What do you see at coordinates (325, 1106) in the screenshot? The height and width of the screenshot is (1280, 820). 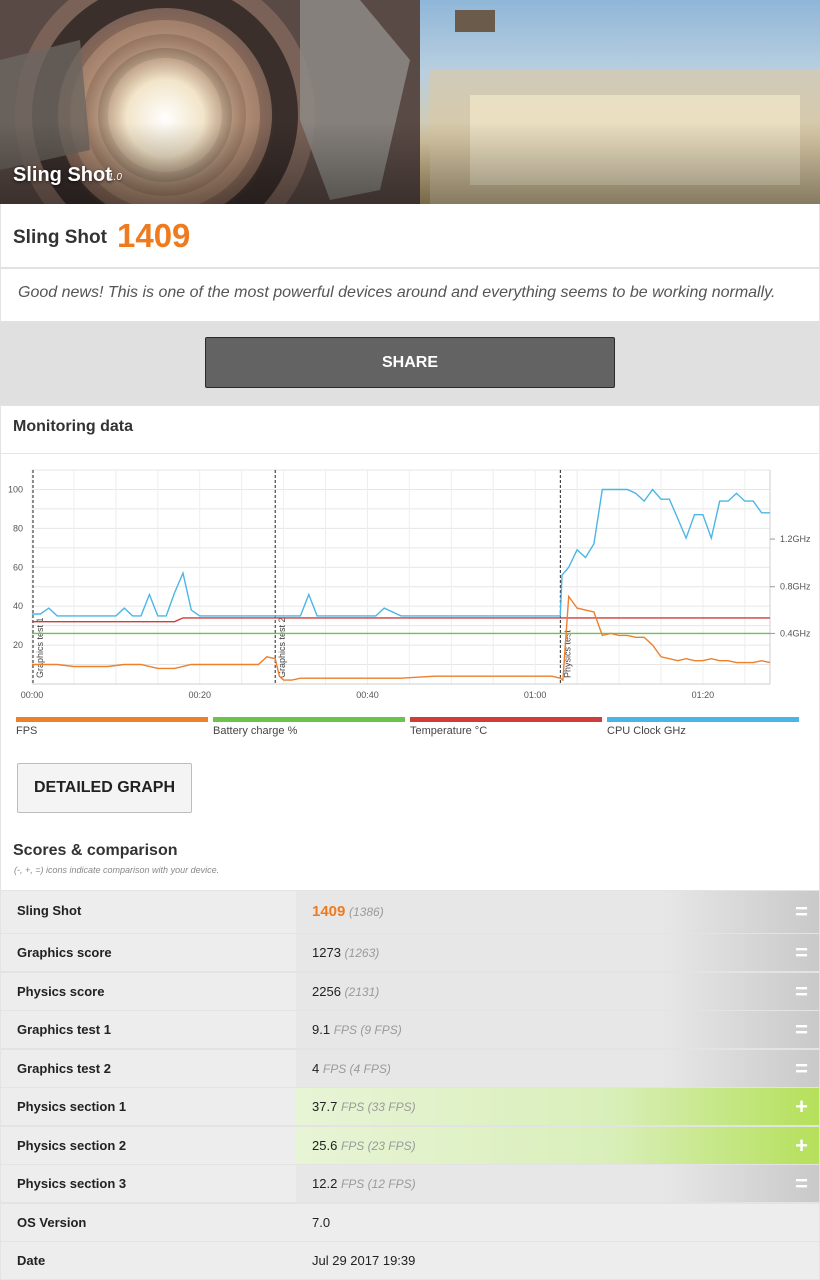 I see `score-value-main: 37.7` at bounding box center [325, 1106].